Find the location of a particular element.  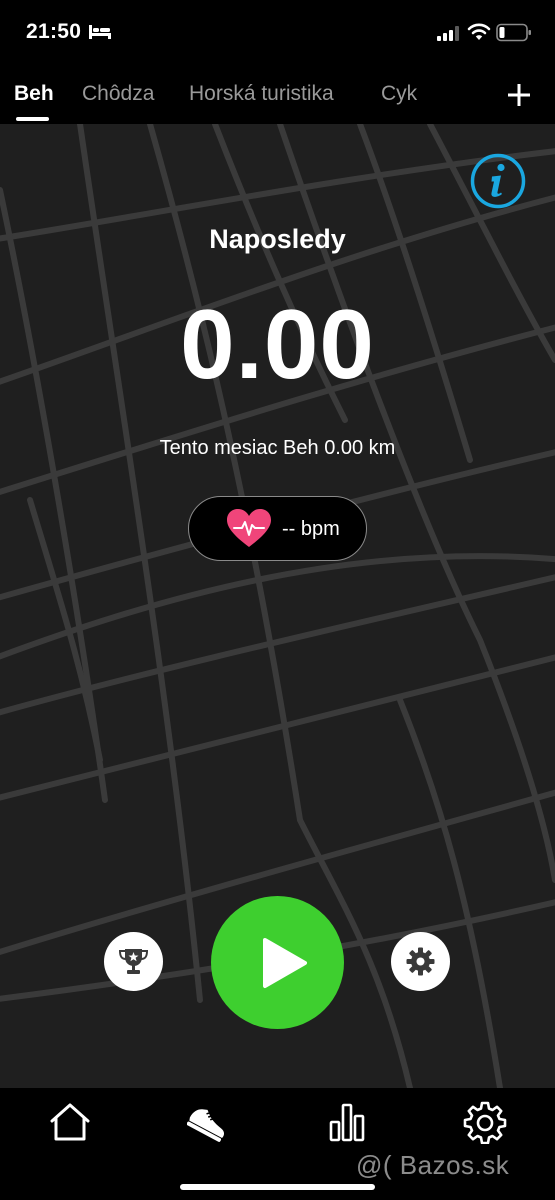

home-icon is located at coordinates (70, 1122).